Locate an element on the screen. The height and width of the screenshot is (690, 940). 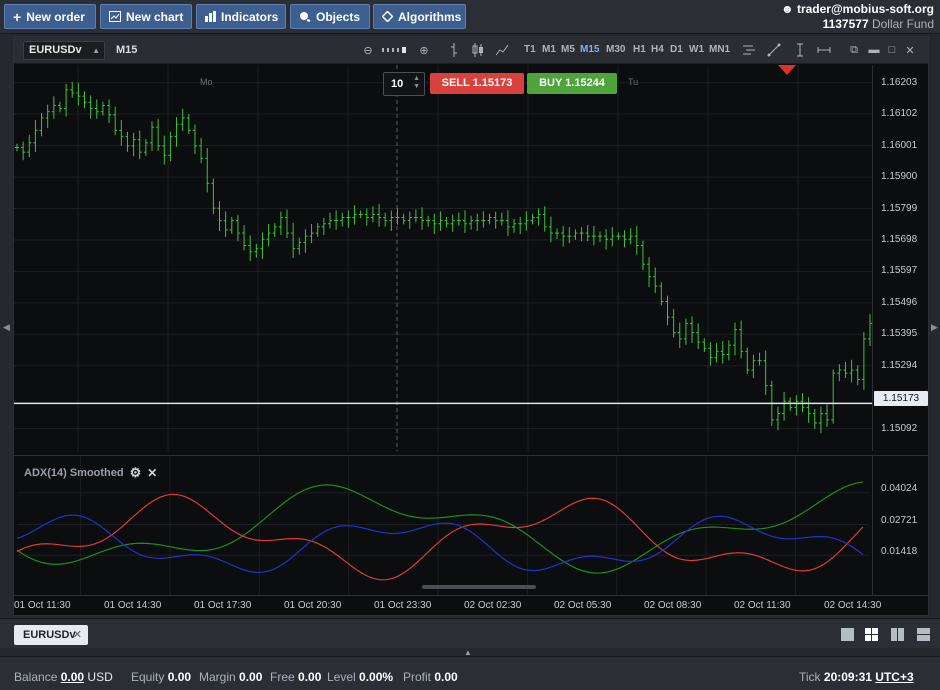
balance-value: 0.00 is located at coordinates (72, 677).